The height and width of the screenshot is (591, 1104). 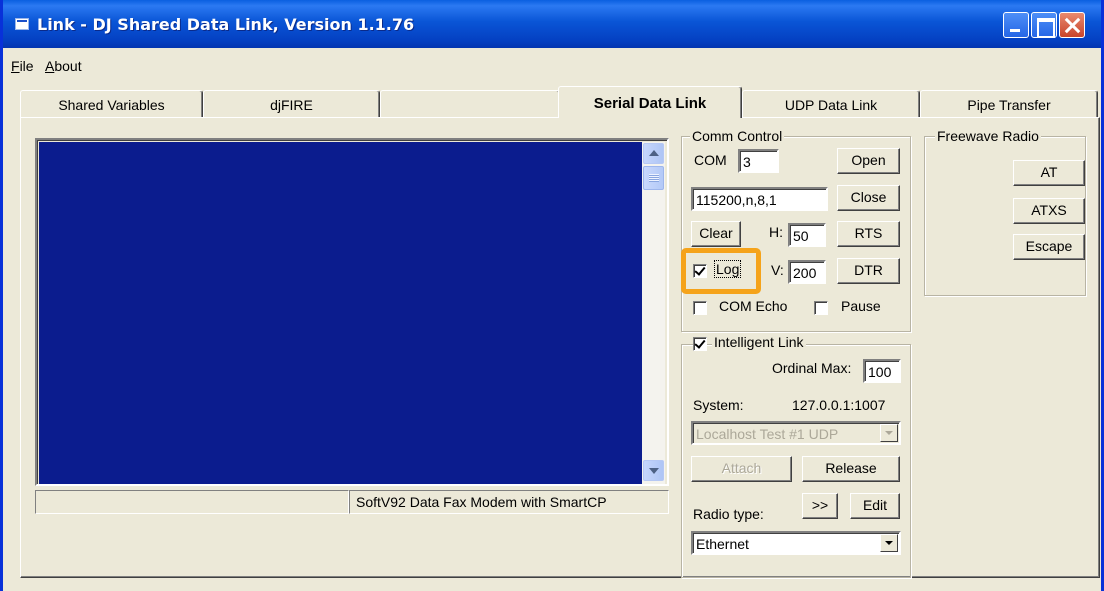 What do you see at coordinates (1016, 25) in the screenshot?
I see `minimize-icon` at bounding box center [1016, 25].